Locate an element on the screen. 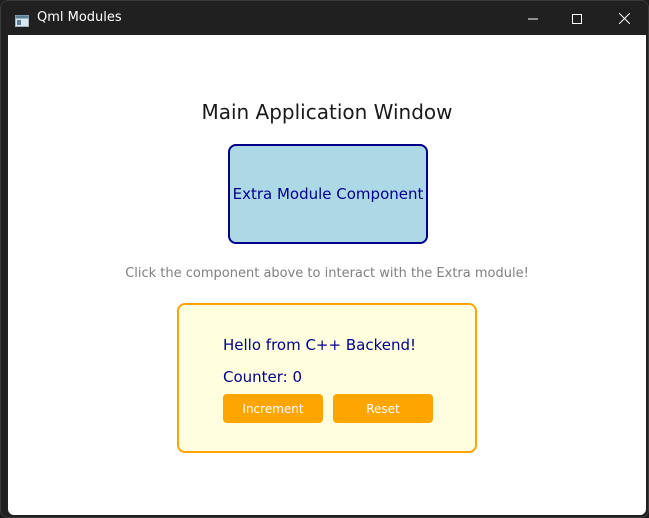 This screenshot has height=518, width=649. extra-module-label: Extra Module Component is located at coordinates (328, 194).